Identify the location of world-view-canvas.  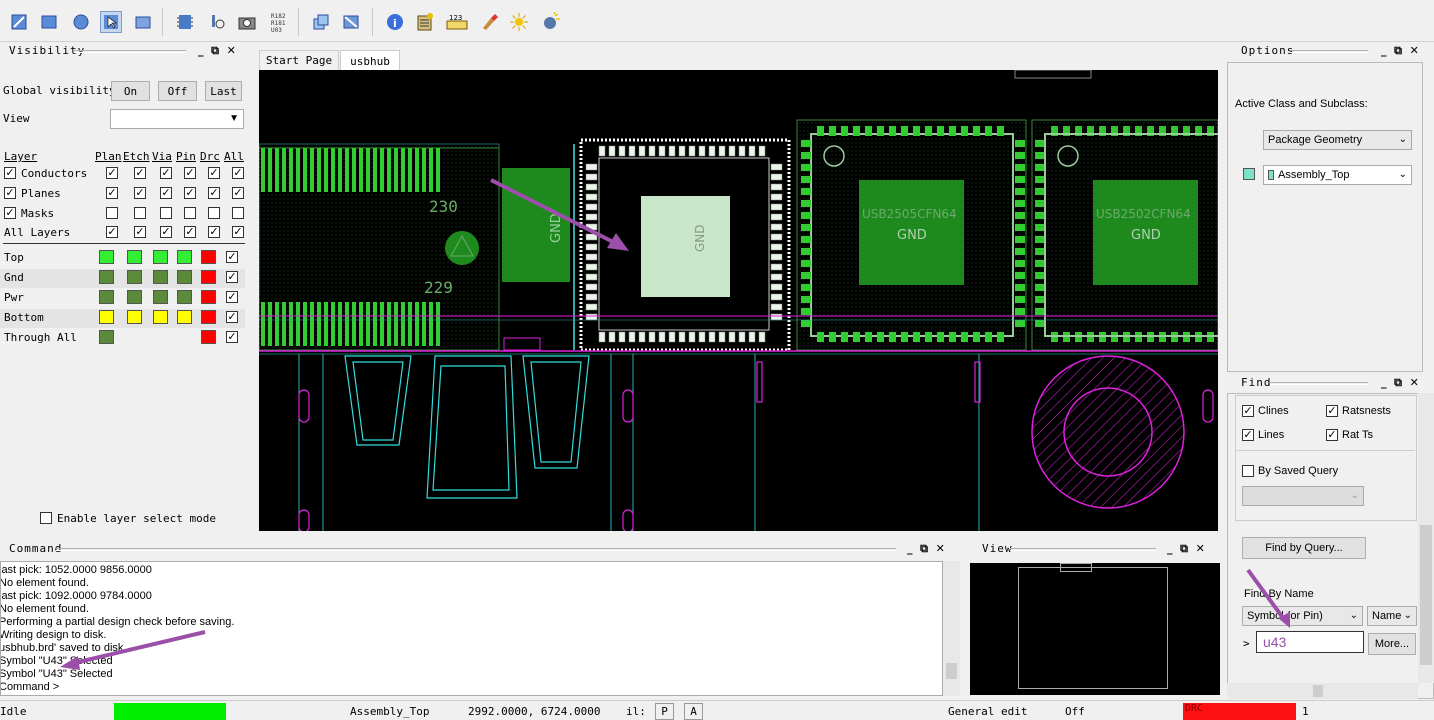
(1095, 629).